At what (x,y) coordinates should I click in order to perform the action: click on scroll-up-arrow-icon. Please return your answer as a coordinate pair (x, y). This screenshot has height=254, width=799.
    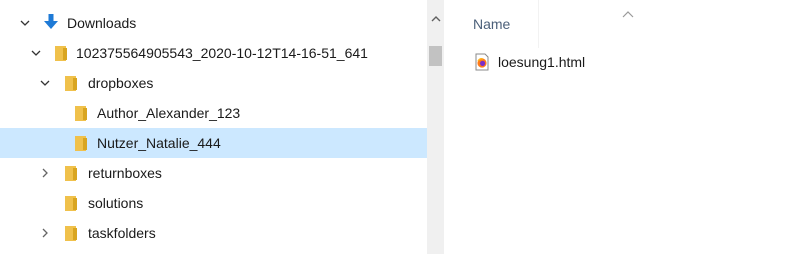
    Looking at the image, I should click on (436, 16).